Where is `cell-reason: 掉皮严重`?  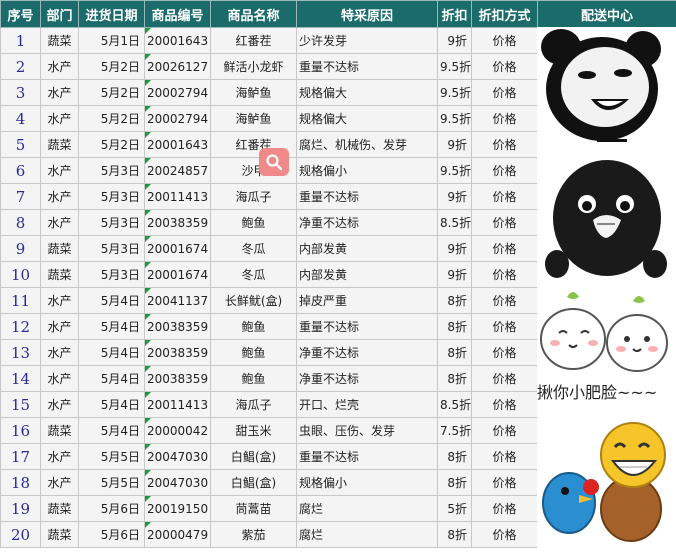 cell-reason: 掉皮严重 is located at coordinates (367, 300).